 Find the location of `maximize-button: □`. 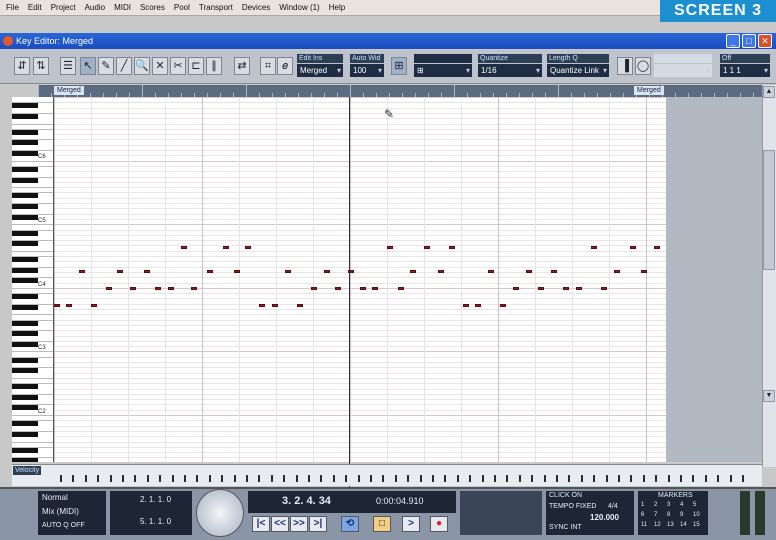

maximize-button: □ is located at coordinates (749, 41).